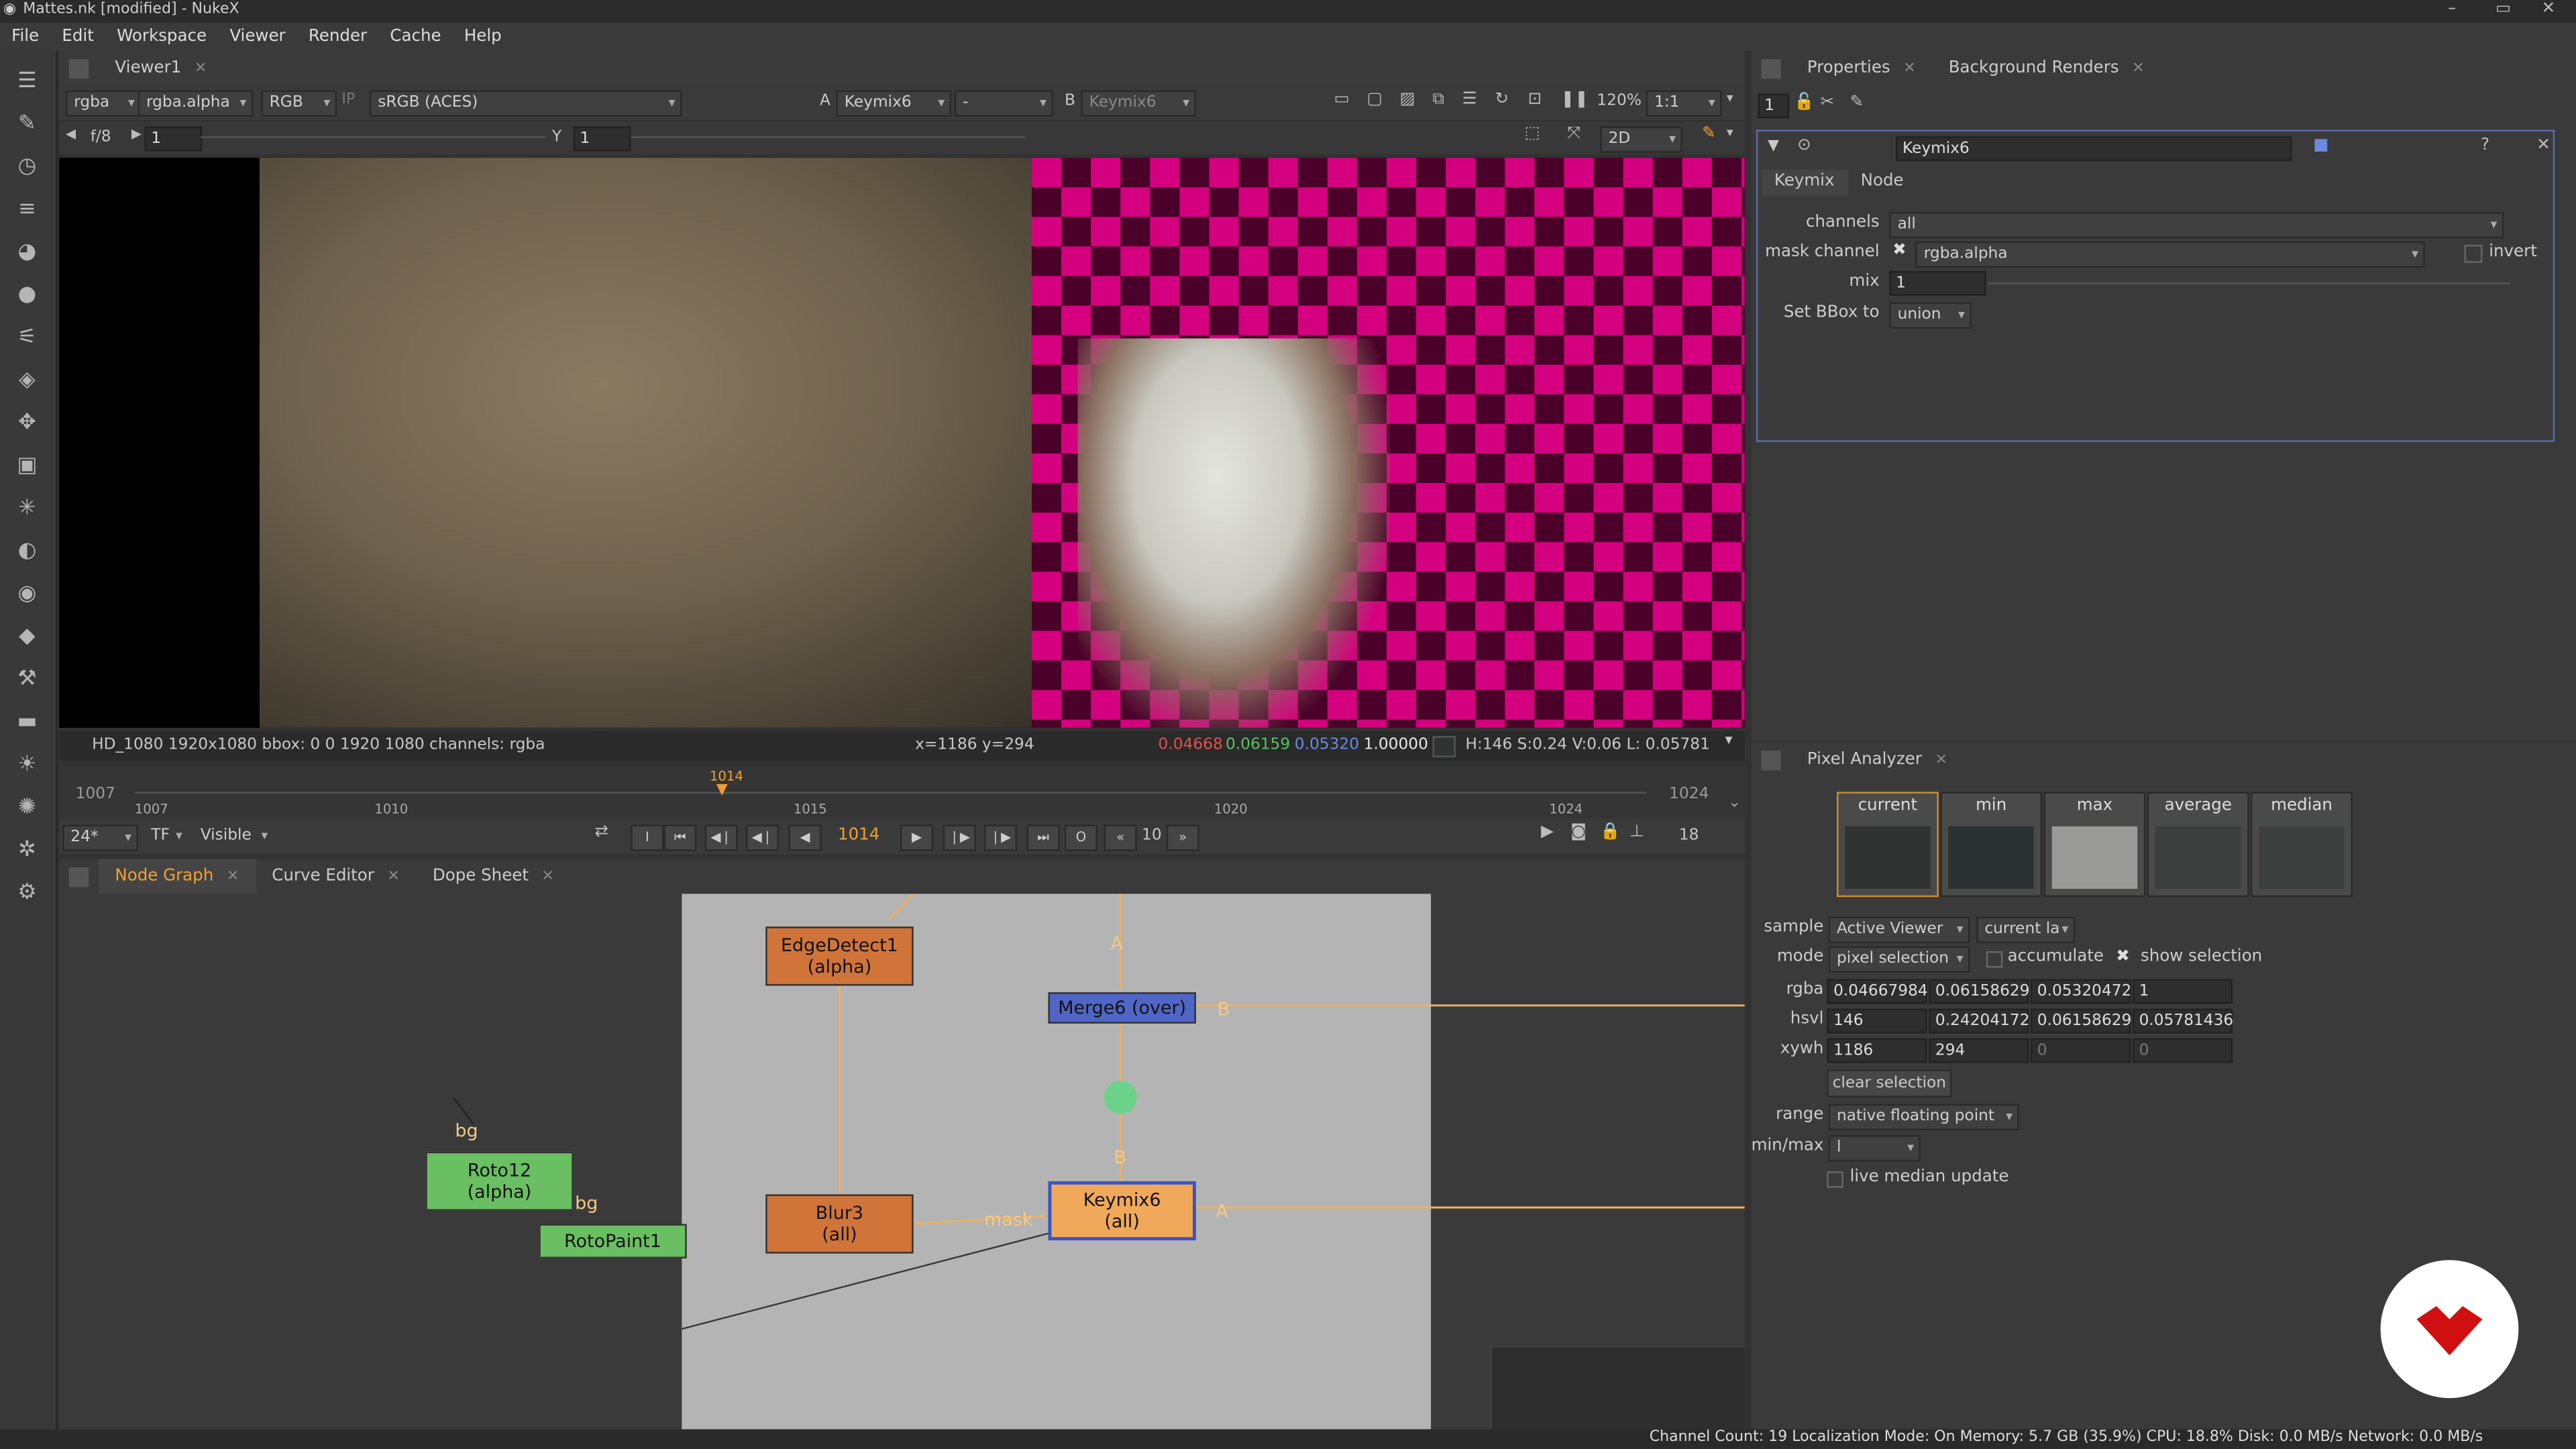  I want to click on maximize-button: ▭, so click(2503, 9).